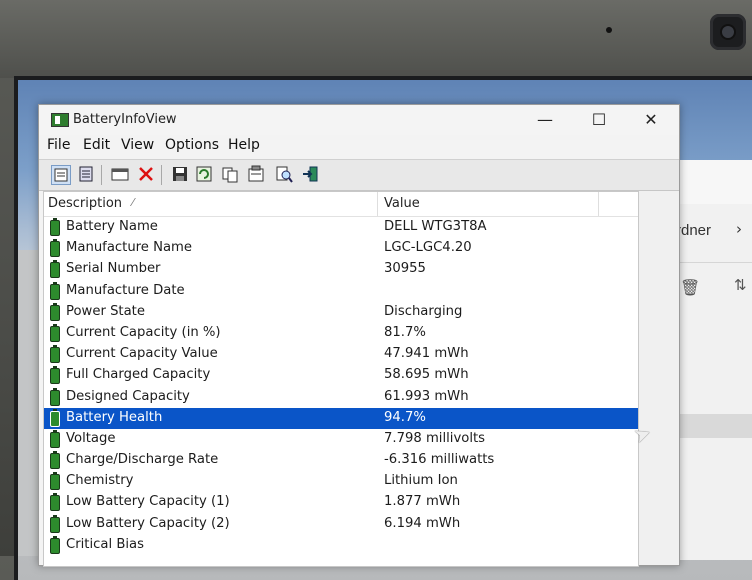 This screenshot has height=580, width=752. What do you see at coordinates (204, 174) in the screenshot?
I see `refresh-icon` at bounding box center [204, 174].